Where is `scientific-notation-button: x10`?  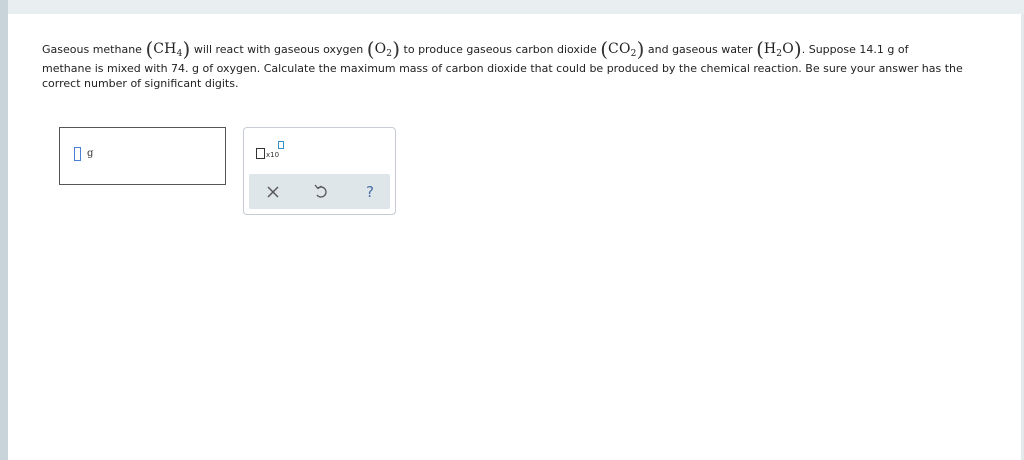
scientific-notation-button: x10 is located at coordinates (273, 152).